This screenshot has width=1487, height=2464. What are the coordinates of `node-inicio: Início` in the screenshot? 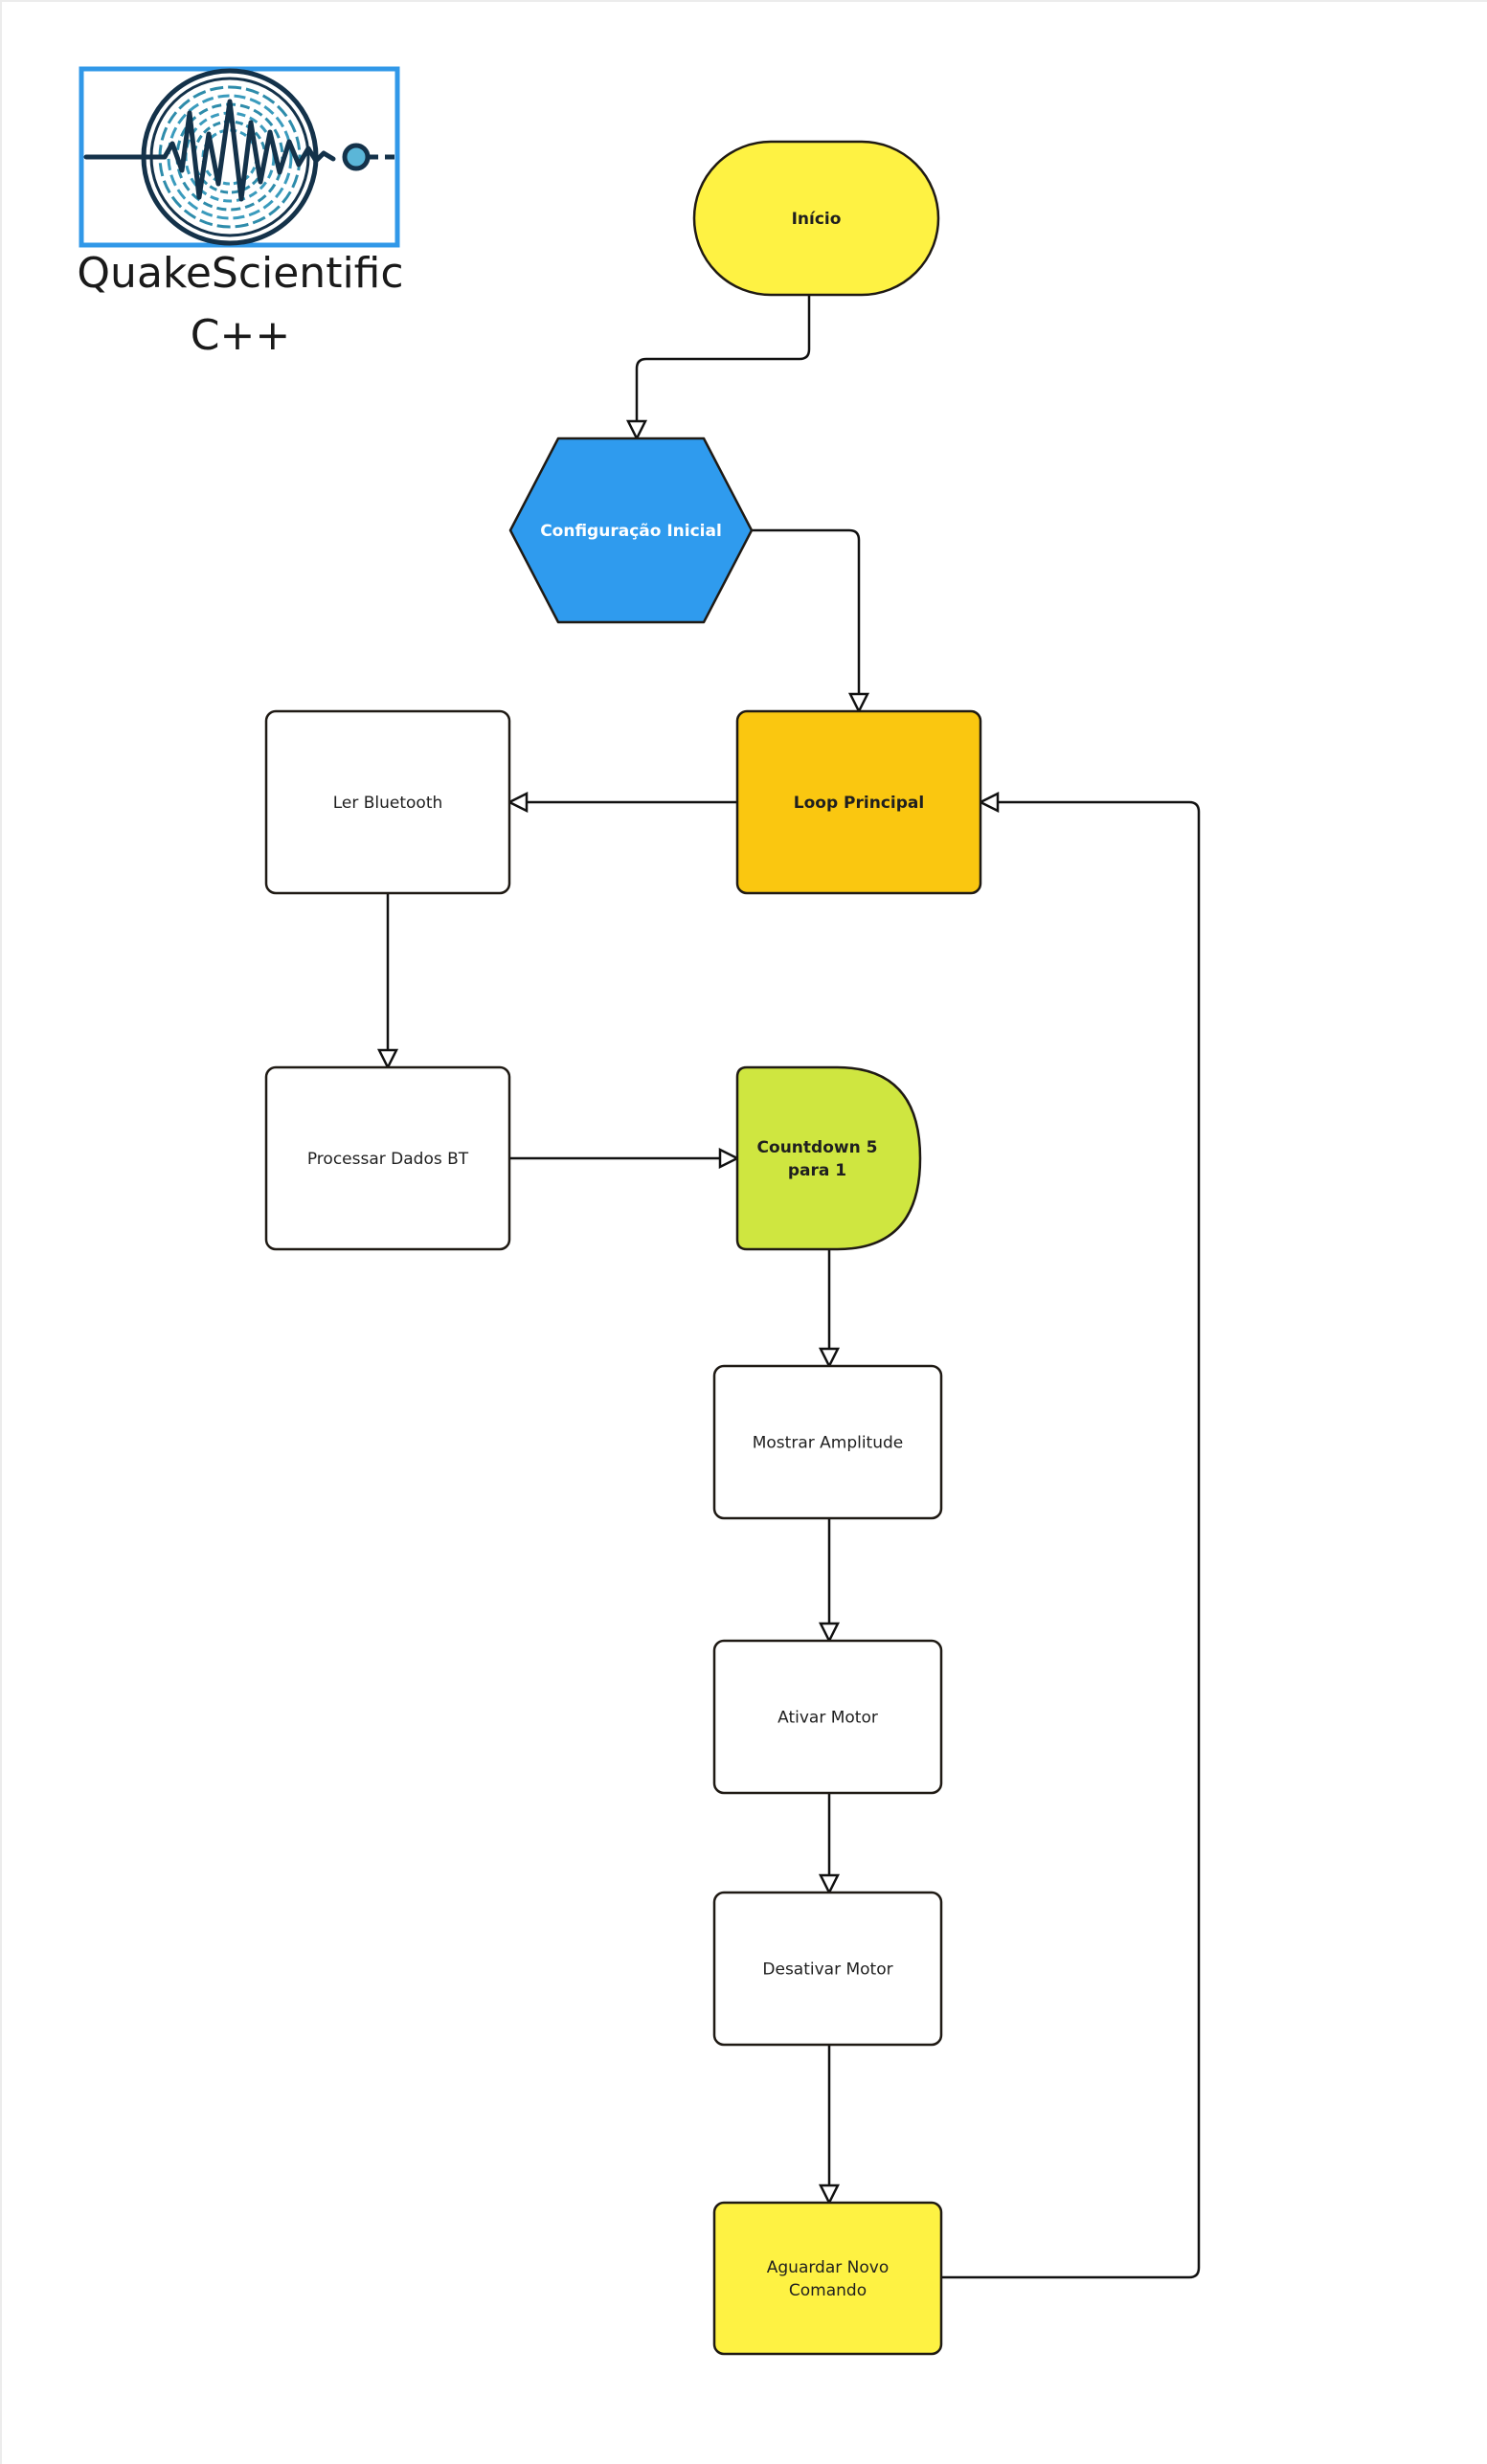 It's located at (816, 219).